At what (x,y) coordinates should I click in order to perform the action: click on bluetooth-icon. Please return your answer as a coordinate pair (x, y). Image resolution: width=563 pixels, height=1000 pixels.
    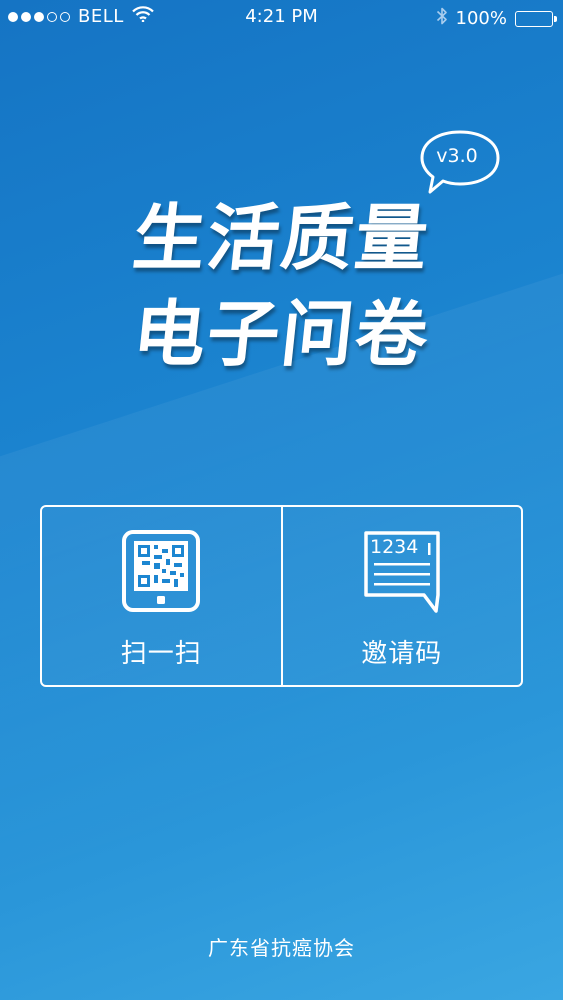
    Looking at the image, I should click on (442, 18).